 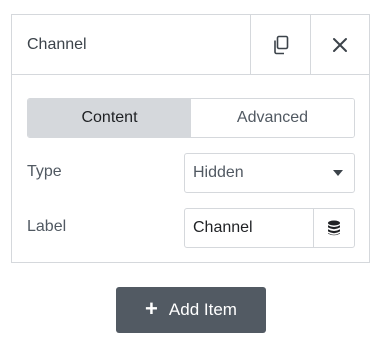 What do you see at coordinates (151, 308) in the screenshot?
I see `plus-icon: +` at bounding box center [151, 308].